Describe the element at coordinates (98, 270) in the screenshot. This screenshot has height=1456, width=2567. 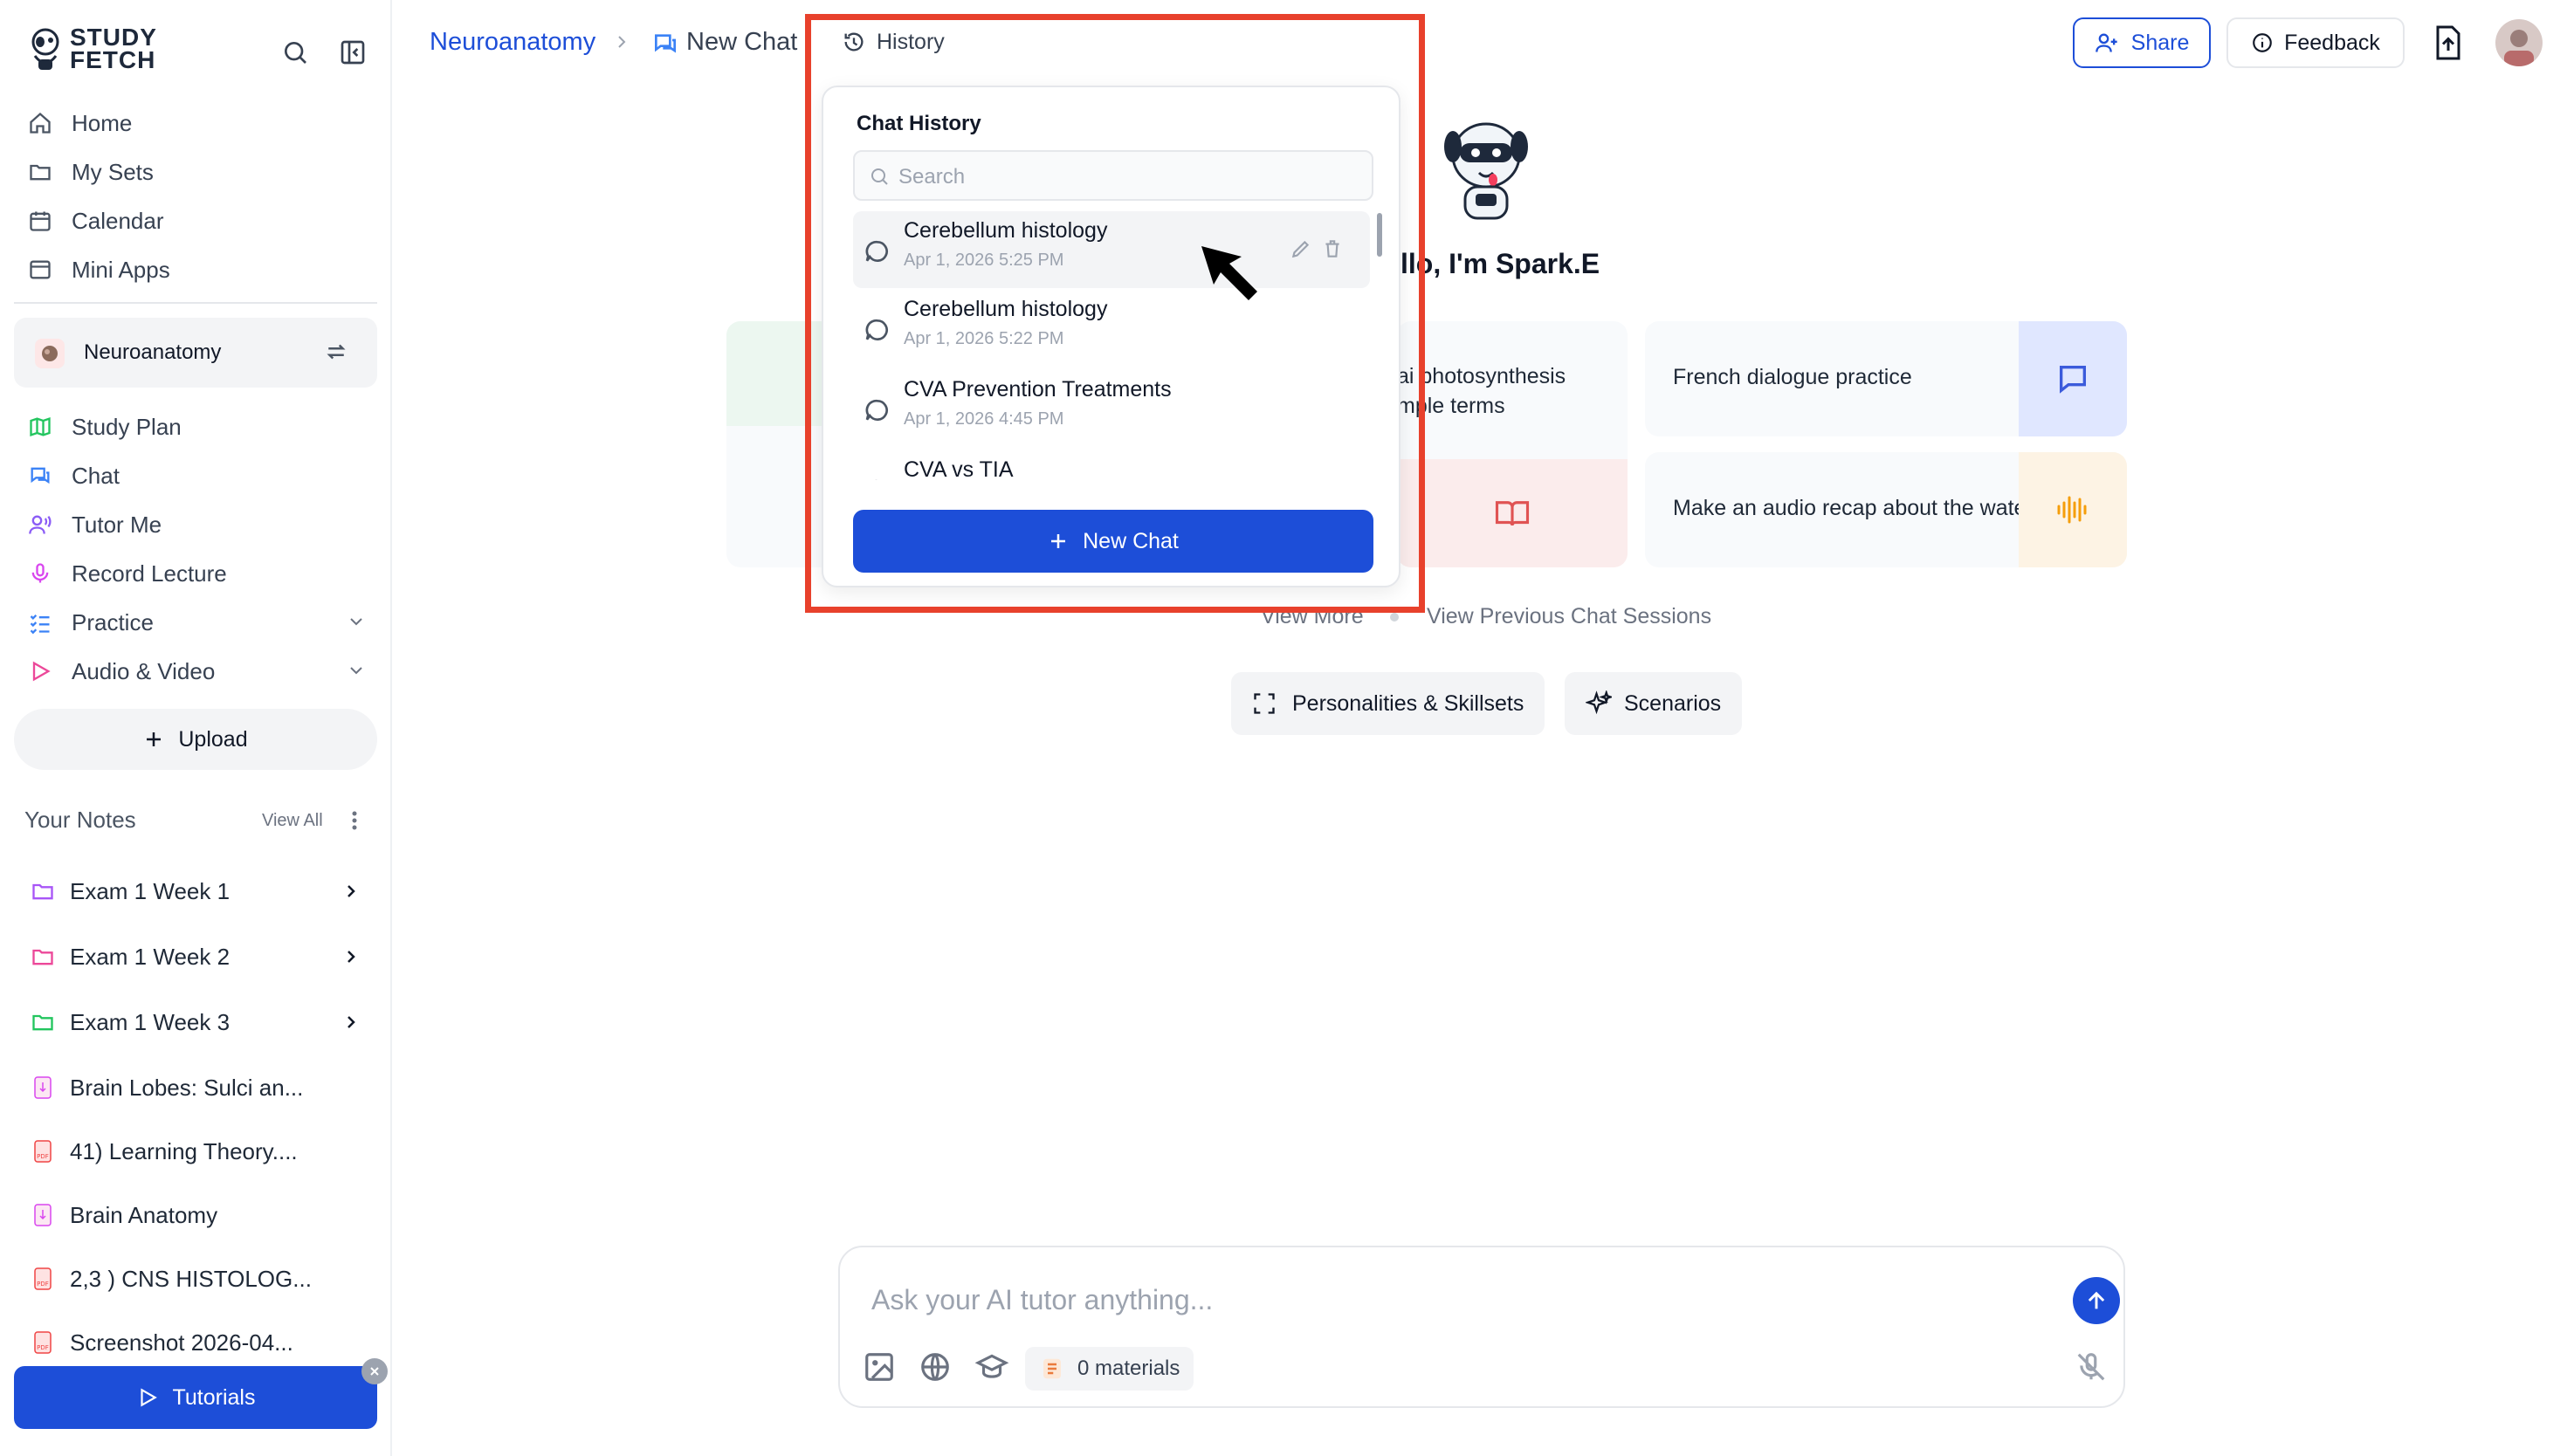
I see `nav-mini-apps: Mini Apps` at that location.